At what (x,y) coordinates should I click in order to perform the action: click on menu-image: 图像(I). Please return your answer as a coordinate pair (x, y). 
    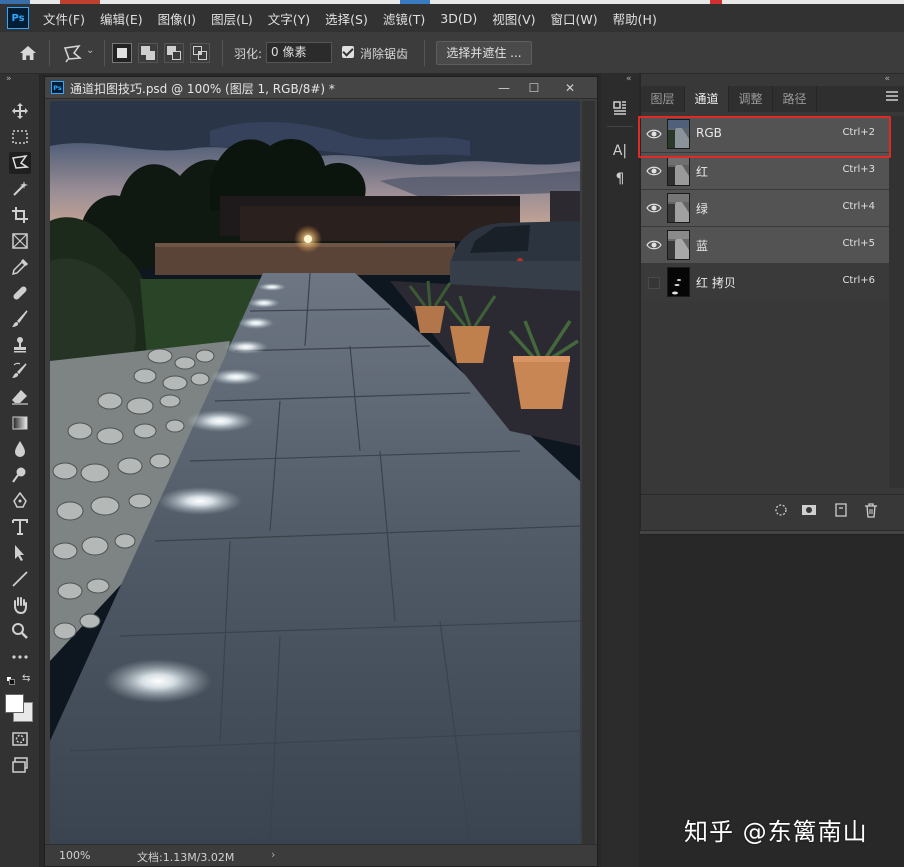
    Looking at the image, I should click on (177, 18).